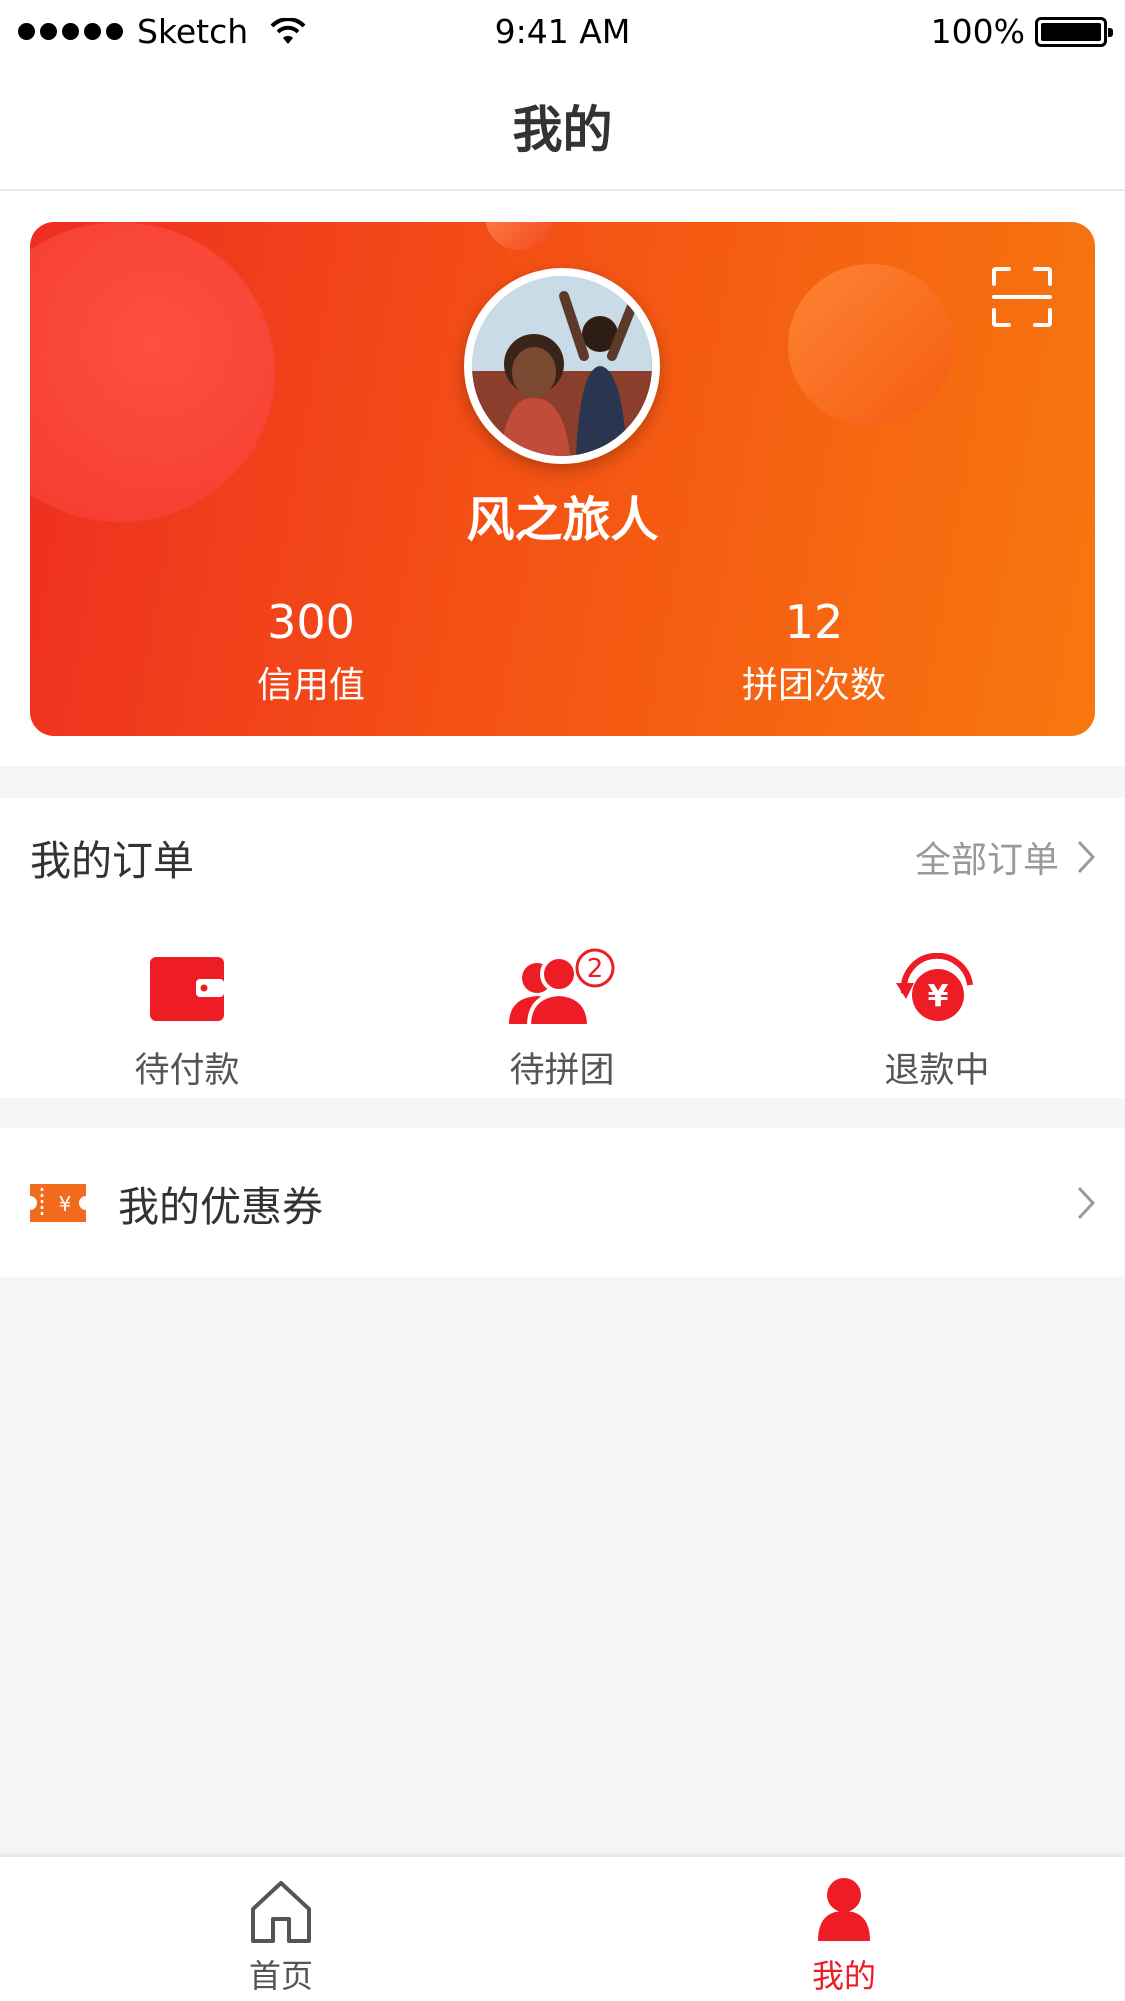  Describe the element at coordinates (58, 1202) in the screenshot. I see `coupon-icon: ¥` at that location.